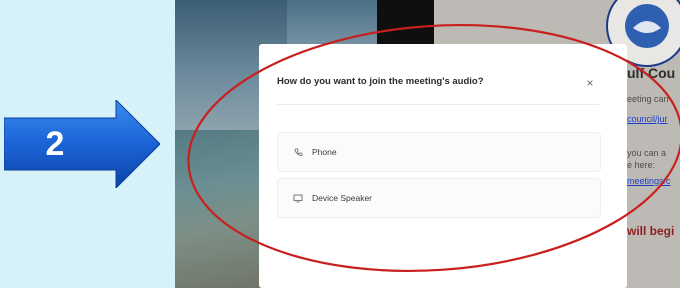 The height and width of the screenshot is (288, 680). Describe the element at coordinates (651, 73) in the screenshot. I see `page-heading: ulf Cou` at that location.